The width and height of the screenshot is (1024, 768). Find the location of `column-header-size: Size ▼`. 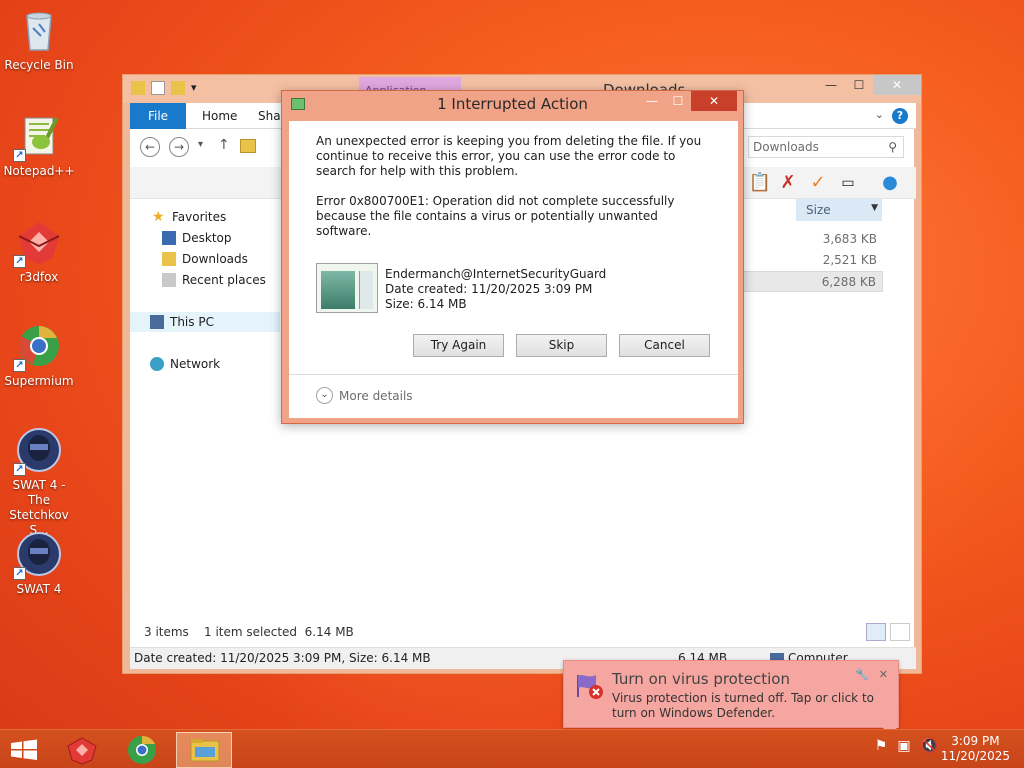

column-header-size: Size ▼ is located at coordinates (839, 210).